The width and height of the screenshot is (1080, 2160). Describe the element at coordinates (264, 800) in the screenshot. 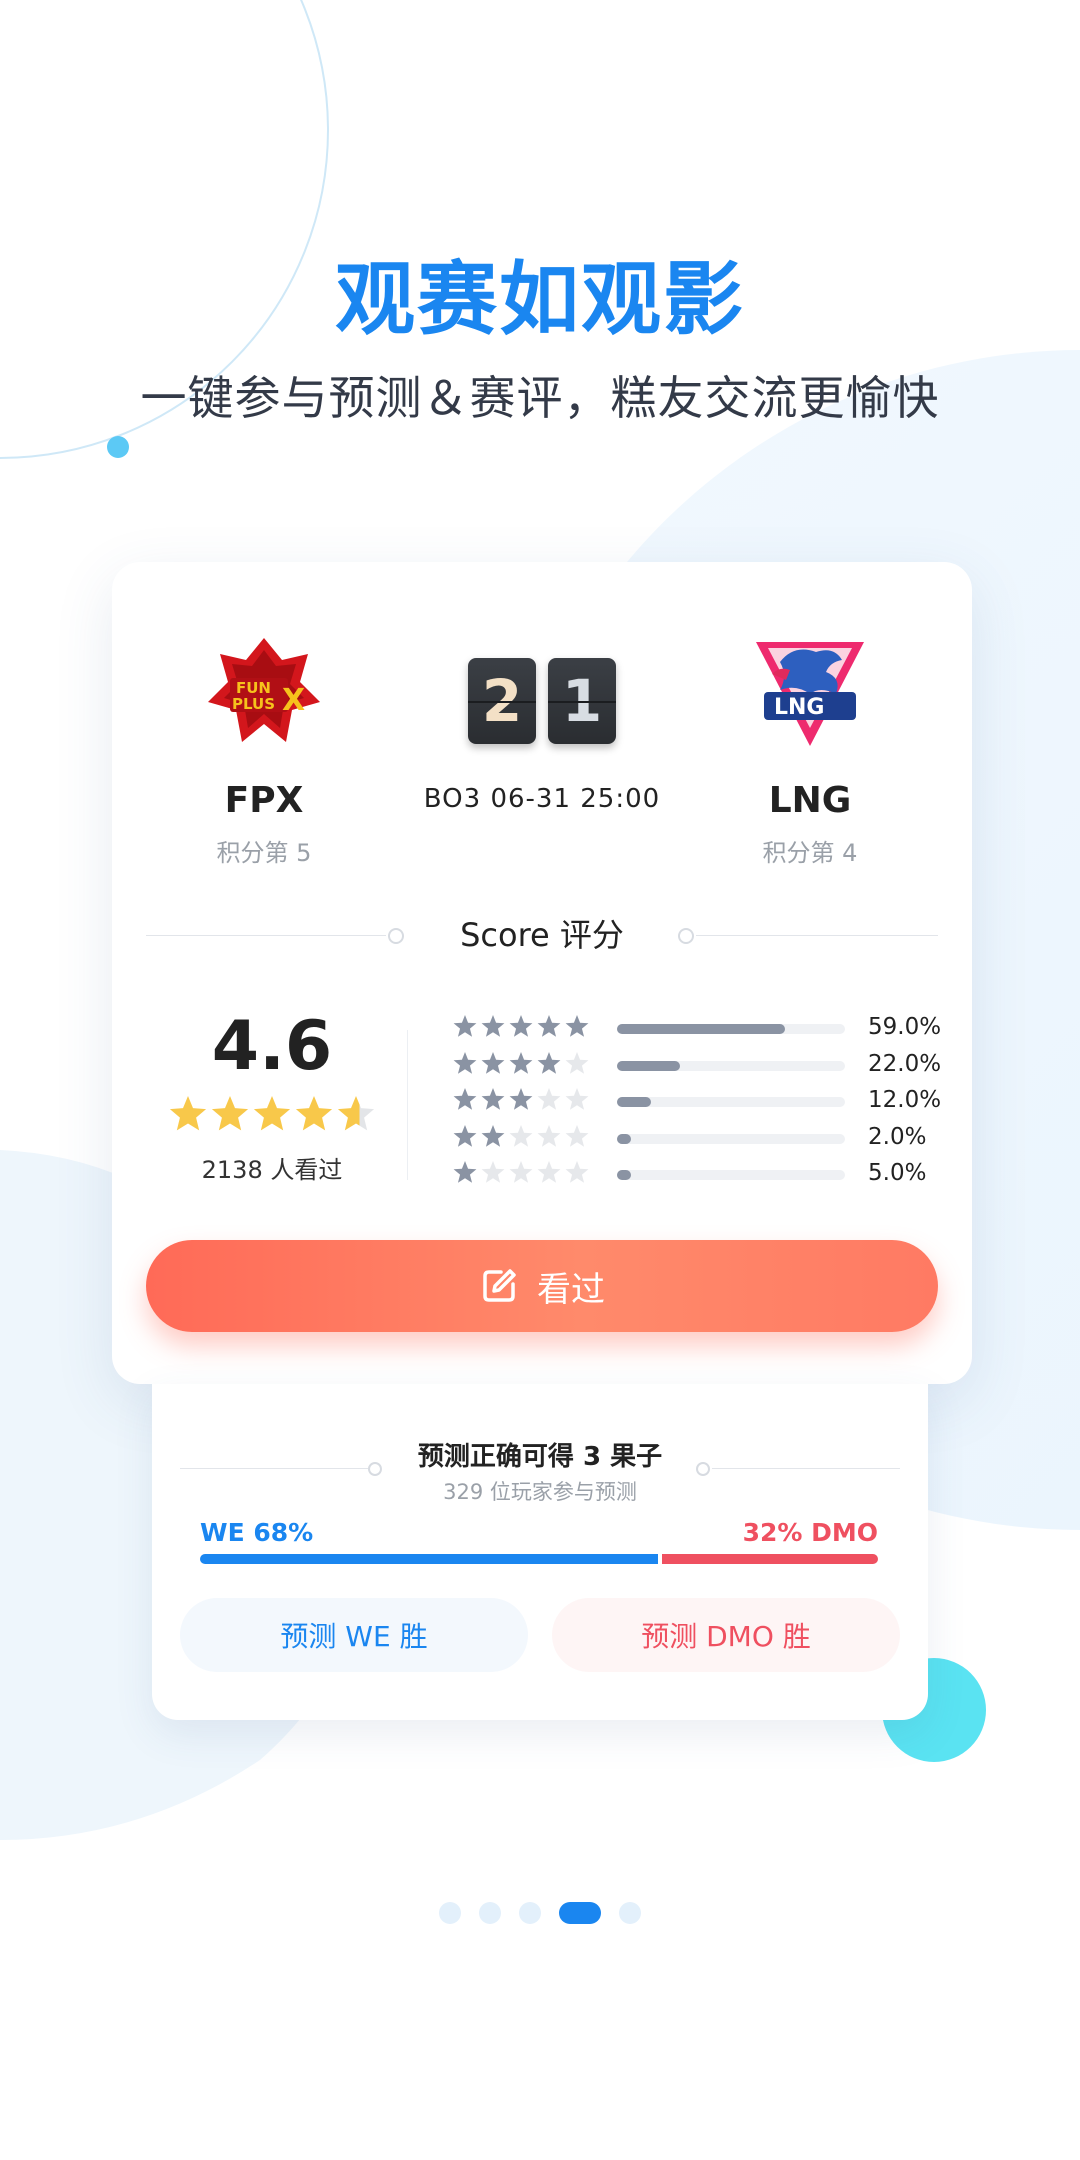

I see `home-team-name: FPX` at that location.